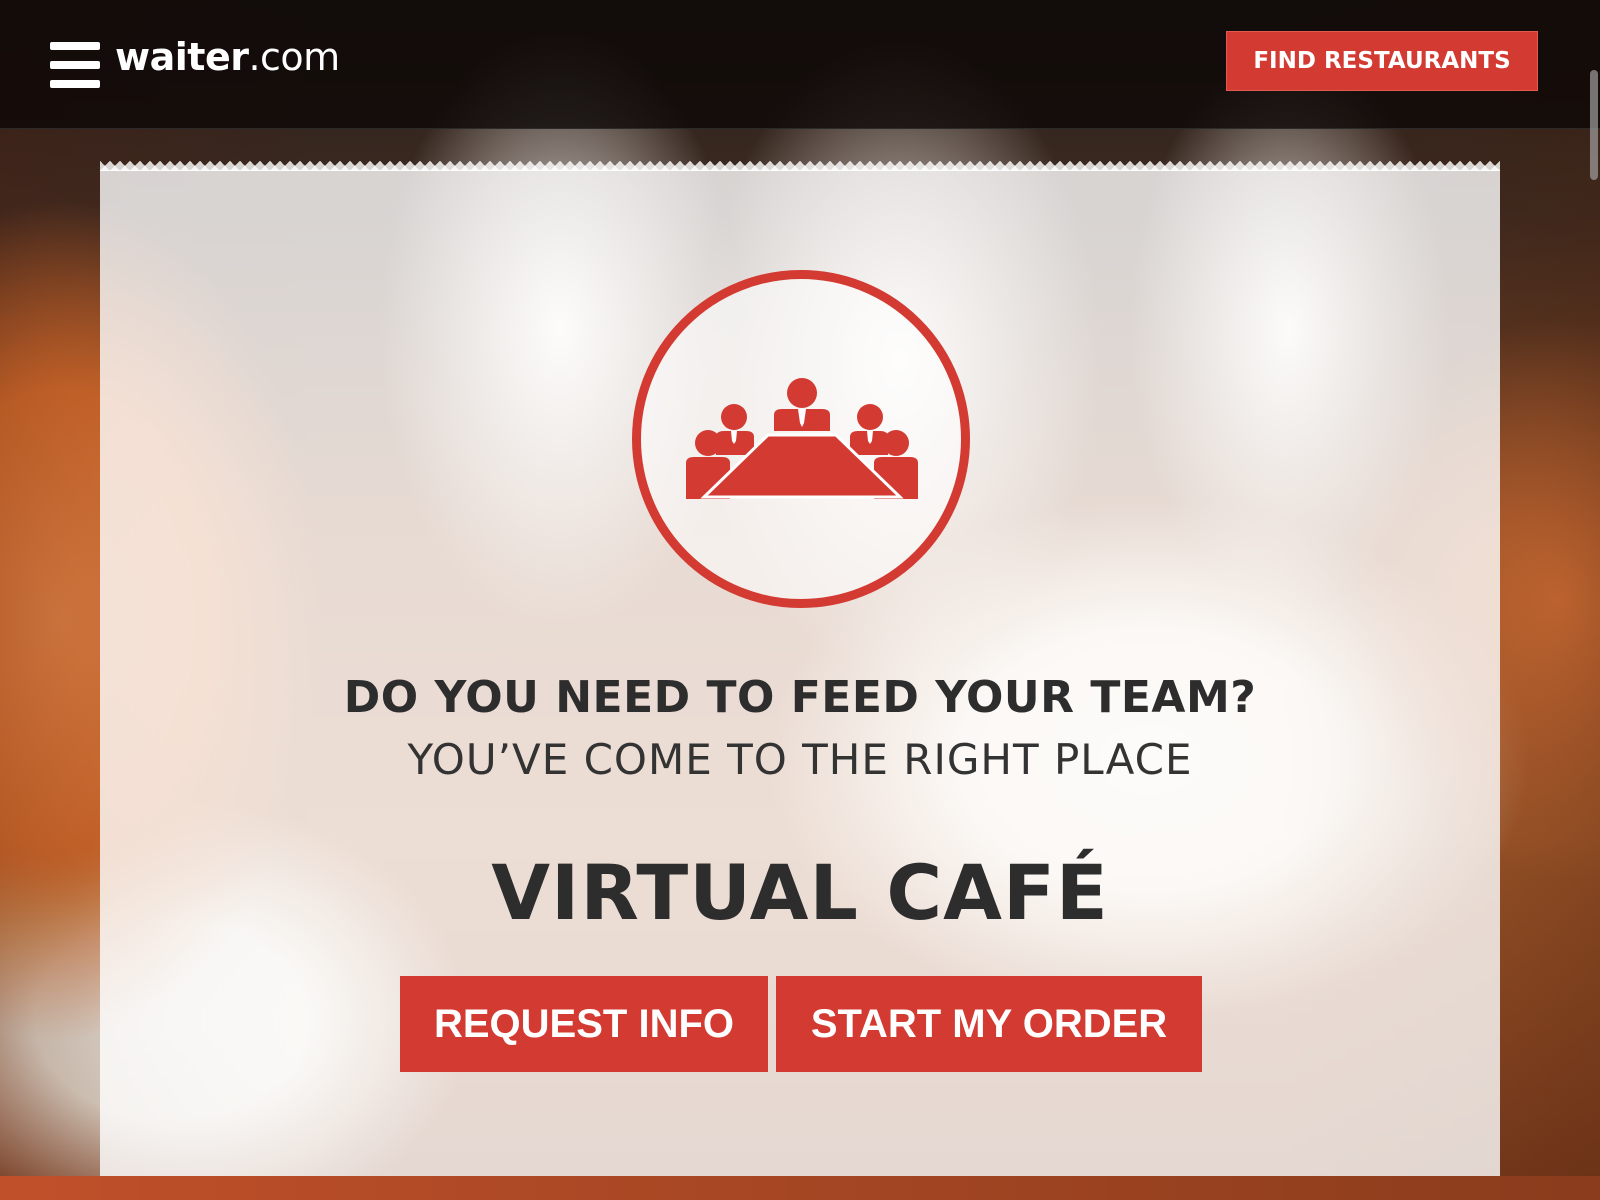  I want to click on background-strip, so click(800, 1188).